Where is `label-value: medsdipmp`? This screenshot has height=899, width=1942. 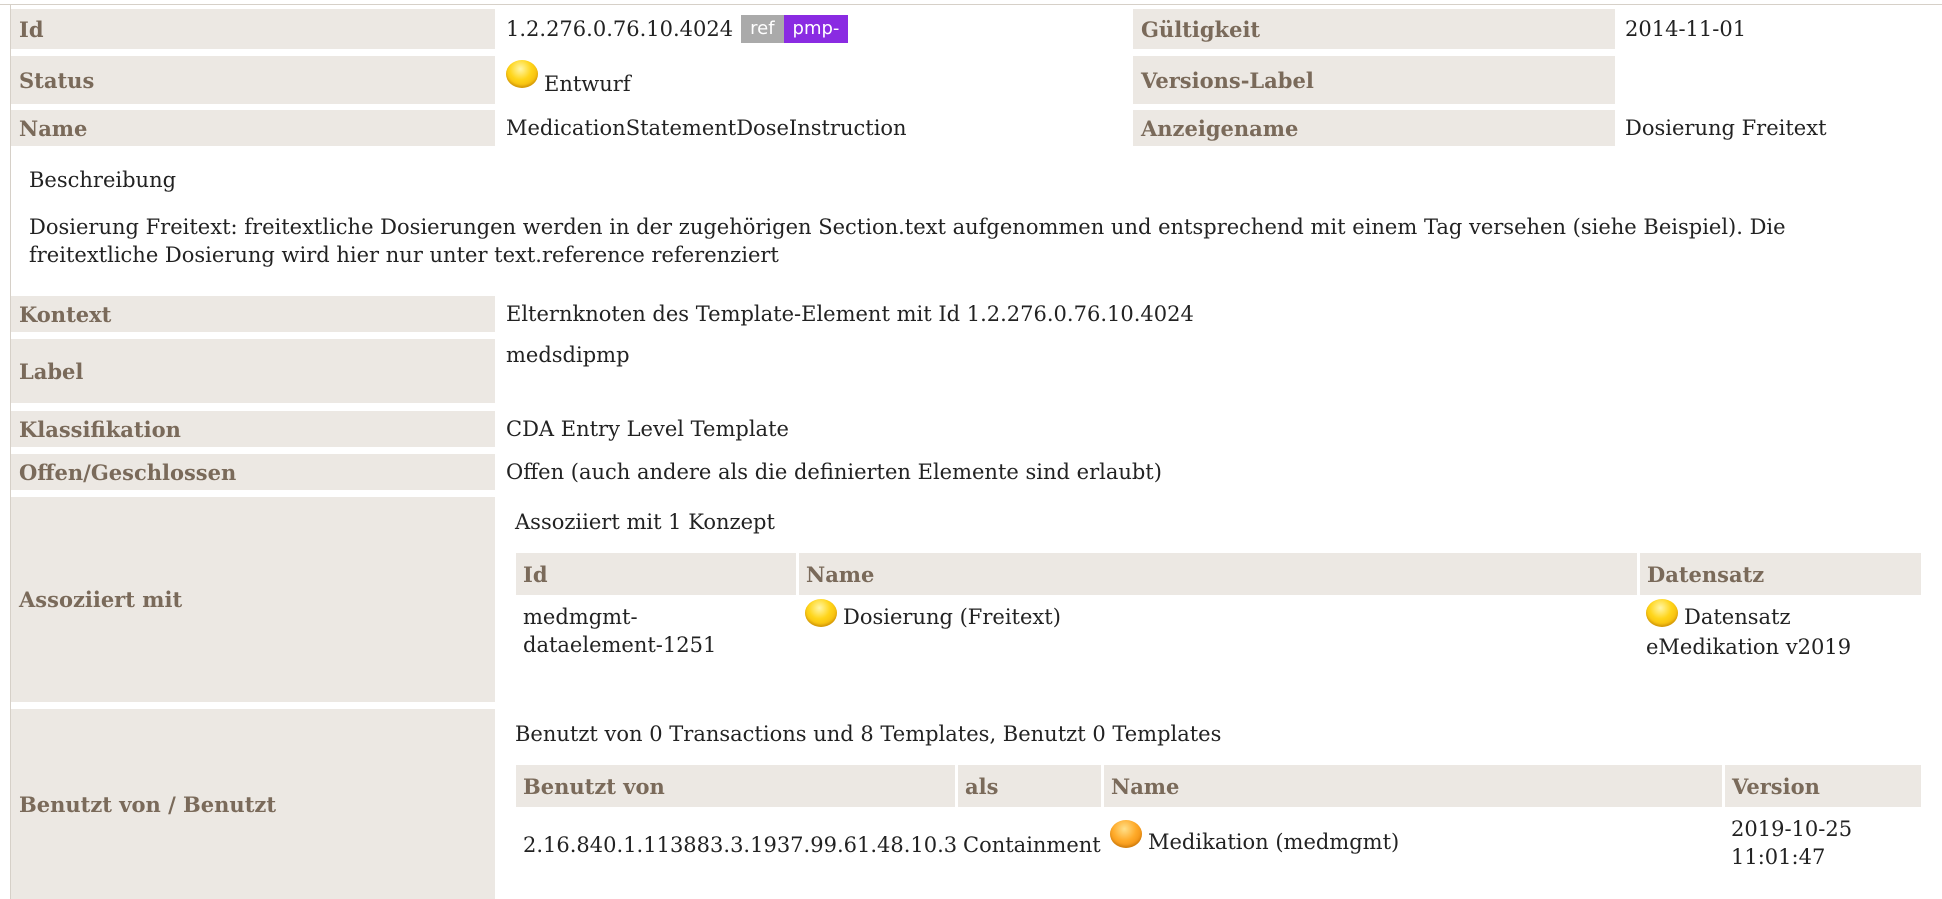
label-value: medsdipmp is located at coordinates (816, 371).